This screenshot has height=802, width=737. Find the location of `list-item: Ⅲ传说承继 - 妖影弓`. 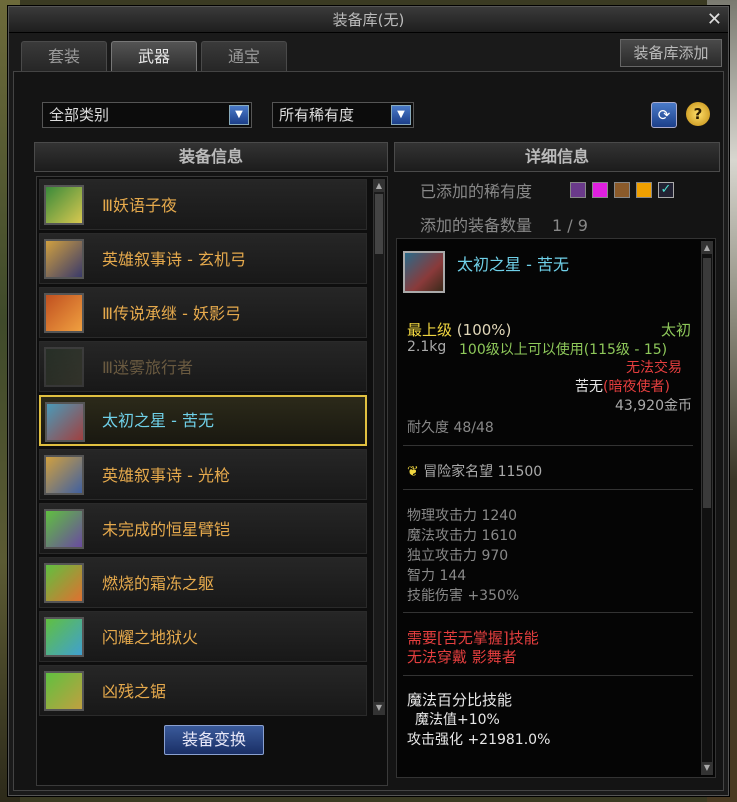

list-item: Ⅲ传说承继 - 妖影弓 is located at coordinates (203, 312).